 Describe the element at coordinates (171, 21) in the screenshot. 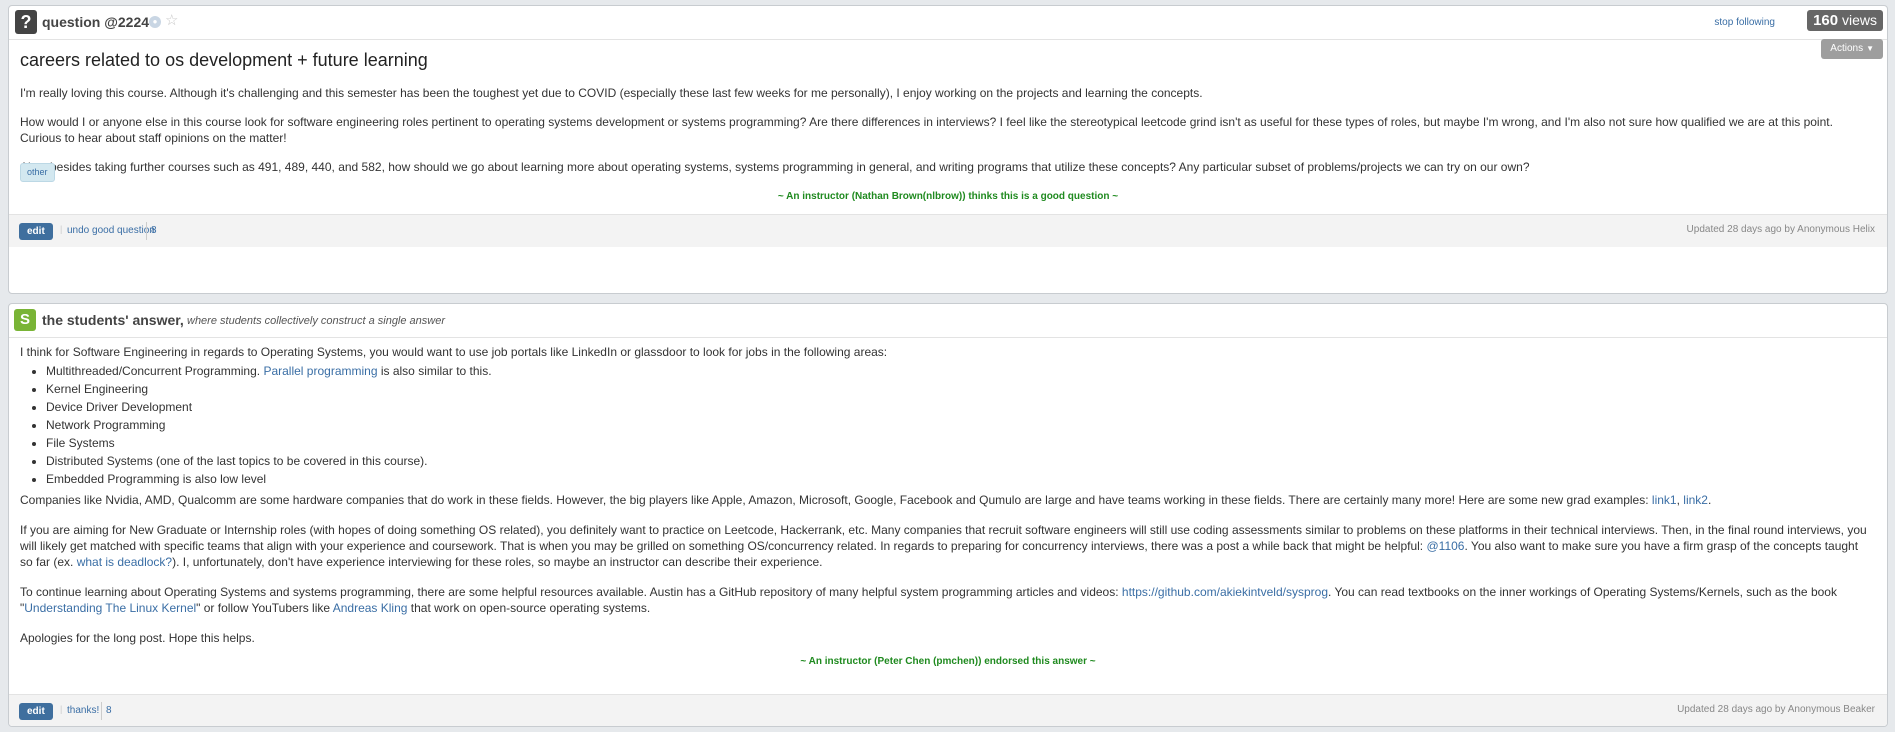

I see `star-icon: ☆` at that location.